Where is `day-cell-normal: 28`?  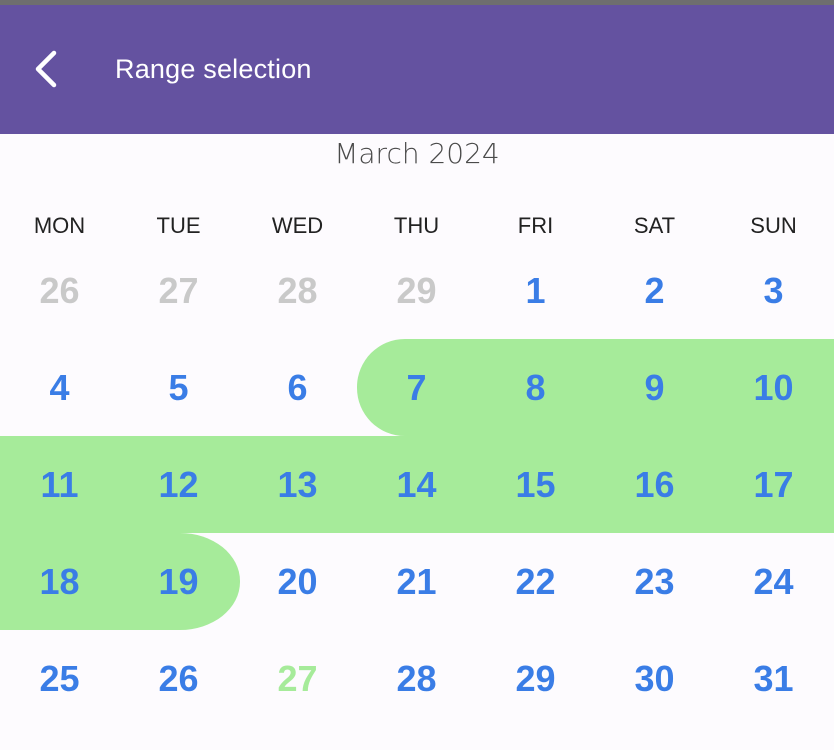 day-cell-normal: 28 is located at coordinates (416, 678).